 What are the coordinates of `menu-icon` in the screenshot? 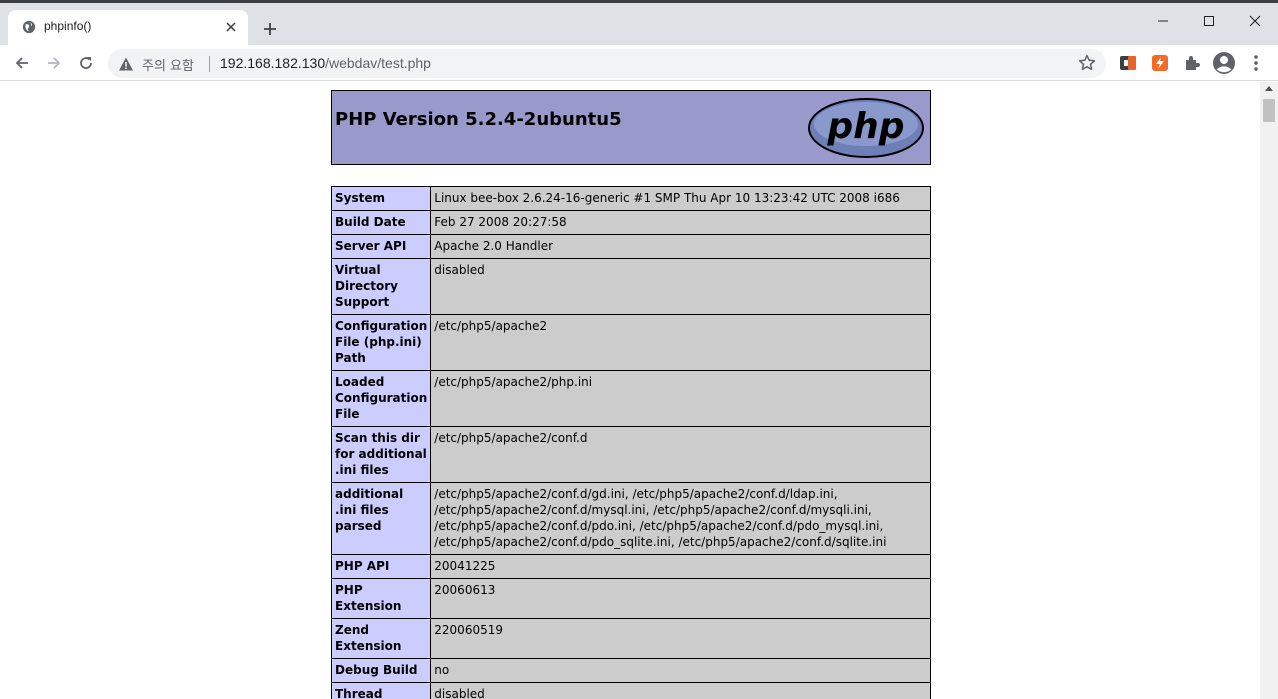 It's located at (1256, 63).